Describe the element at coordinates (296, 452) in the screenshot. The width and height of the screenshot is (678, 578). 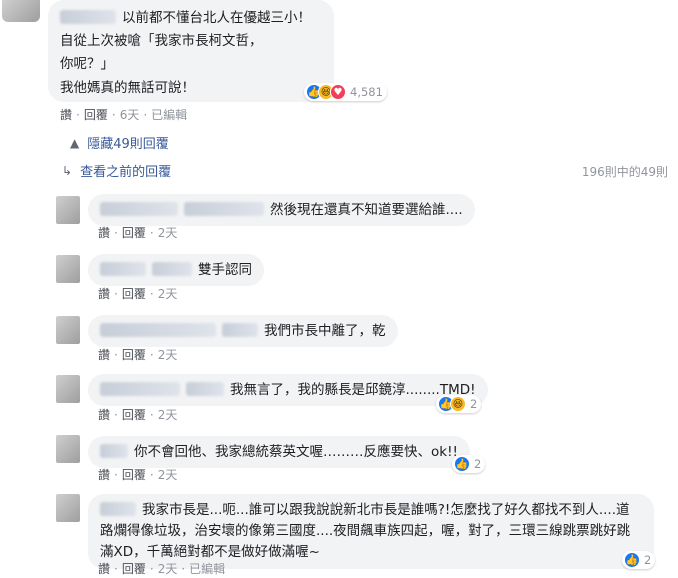
I see `reply-text: 你不會回他、我家總統蔡英文喔………反應要快、ok!!` at that location.